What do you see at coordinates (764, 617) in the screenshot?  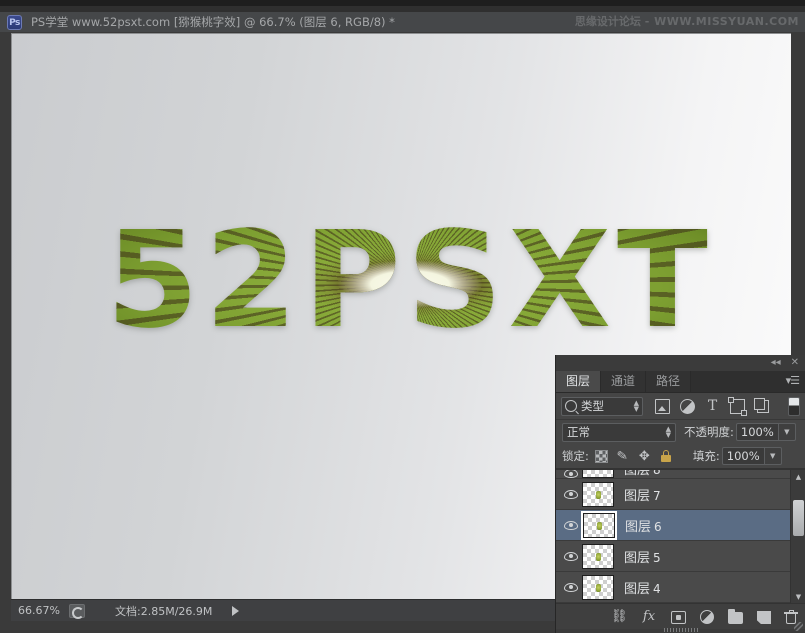 I see `new-layer-icon` at bounding box center [764, 617].